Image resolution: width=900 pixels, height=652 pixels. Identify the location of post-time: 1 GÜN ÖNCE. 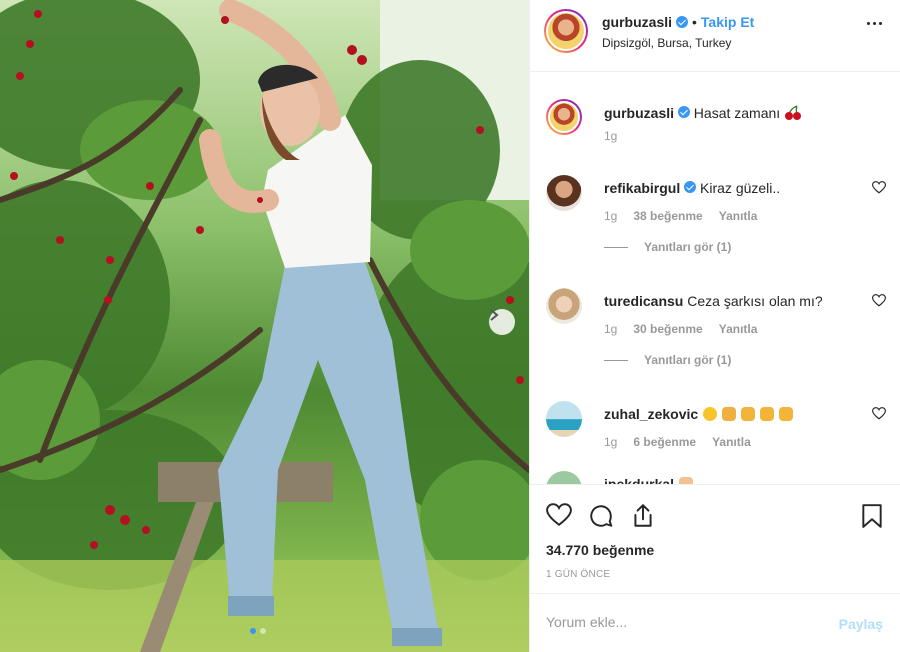
(578, 574).